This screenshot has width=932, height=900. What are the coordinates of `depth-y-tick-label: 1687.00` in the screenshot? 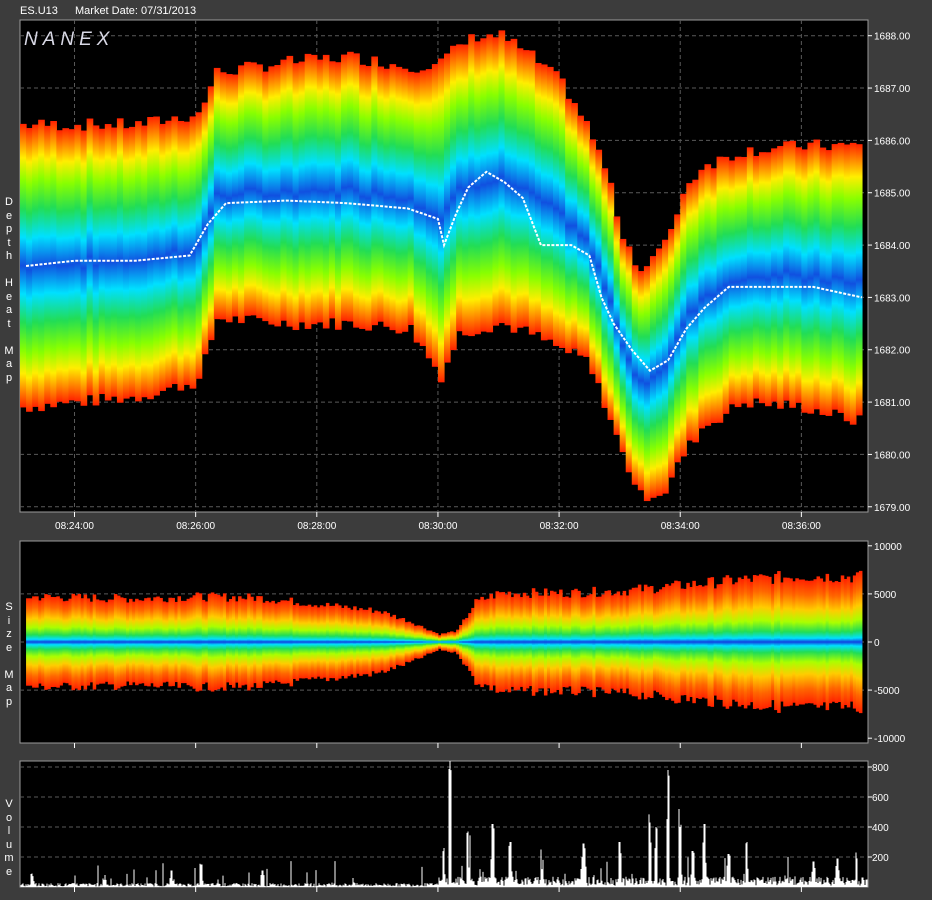 It's located at (892, 89).